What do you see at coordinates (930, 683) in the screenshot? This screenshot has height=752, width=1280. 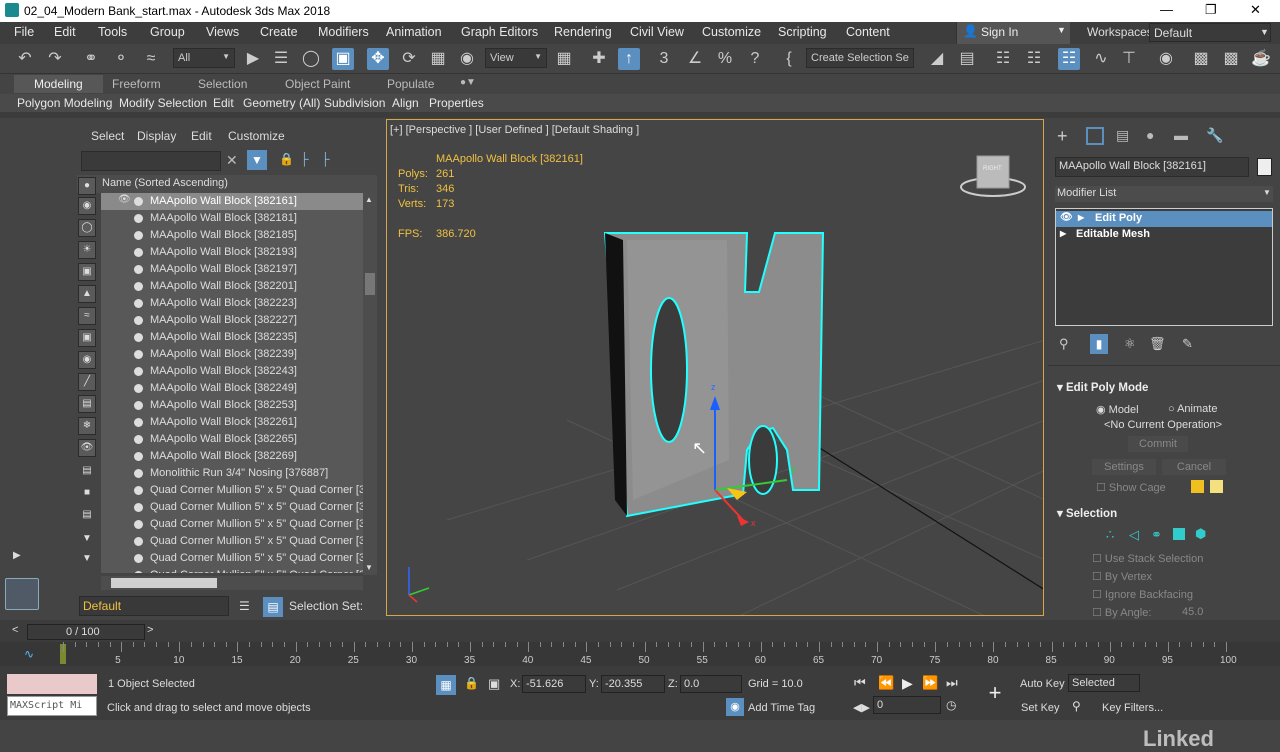 I see `next-key-icon: ⏩` at bounding box center [930, 683].